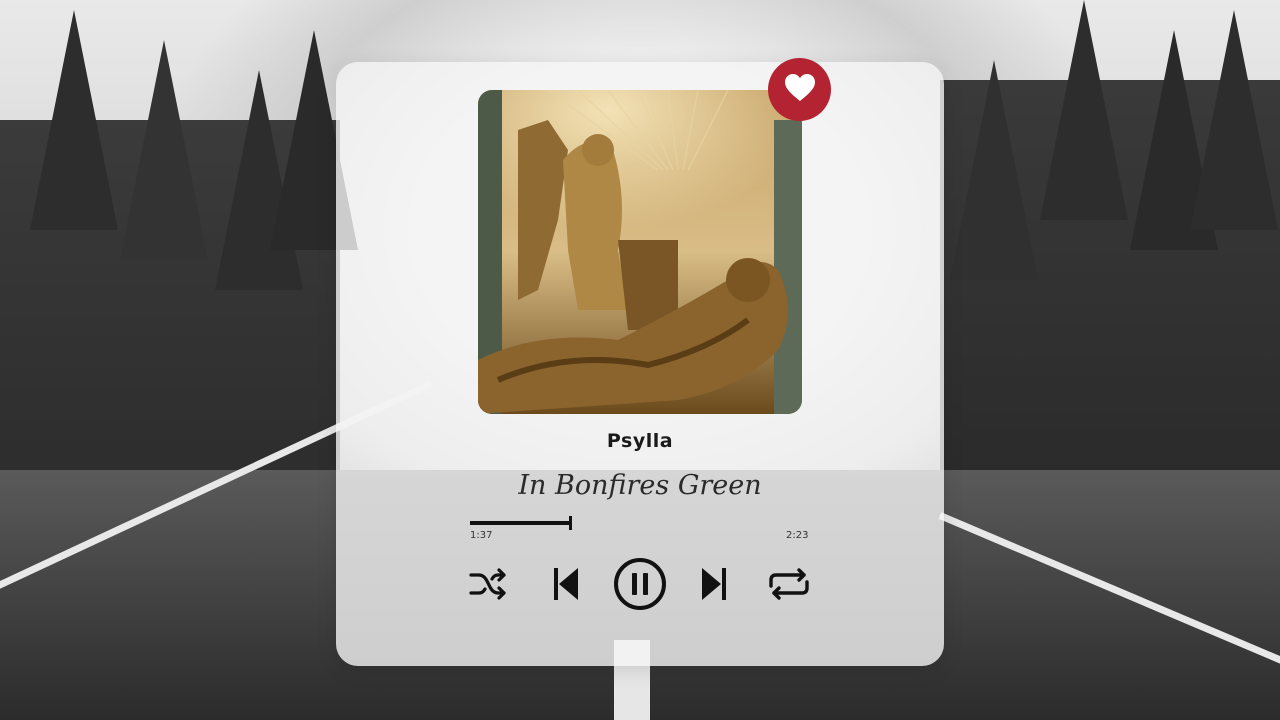 The image size is (1280, 720). I want to click on track-title: In Bonfires Green, so click(640, 485).